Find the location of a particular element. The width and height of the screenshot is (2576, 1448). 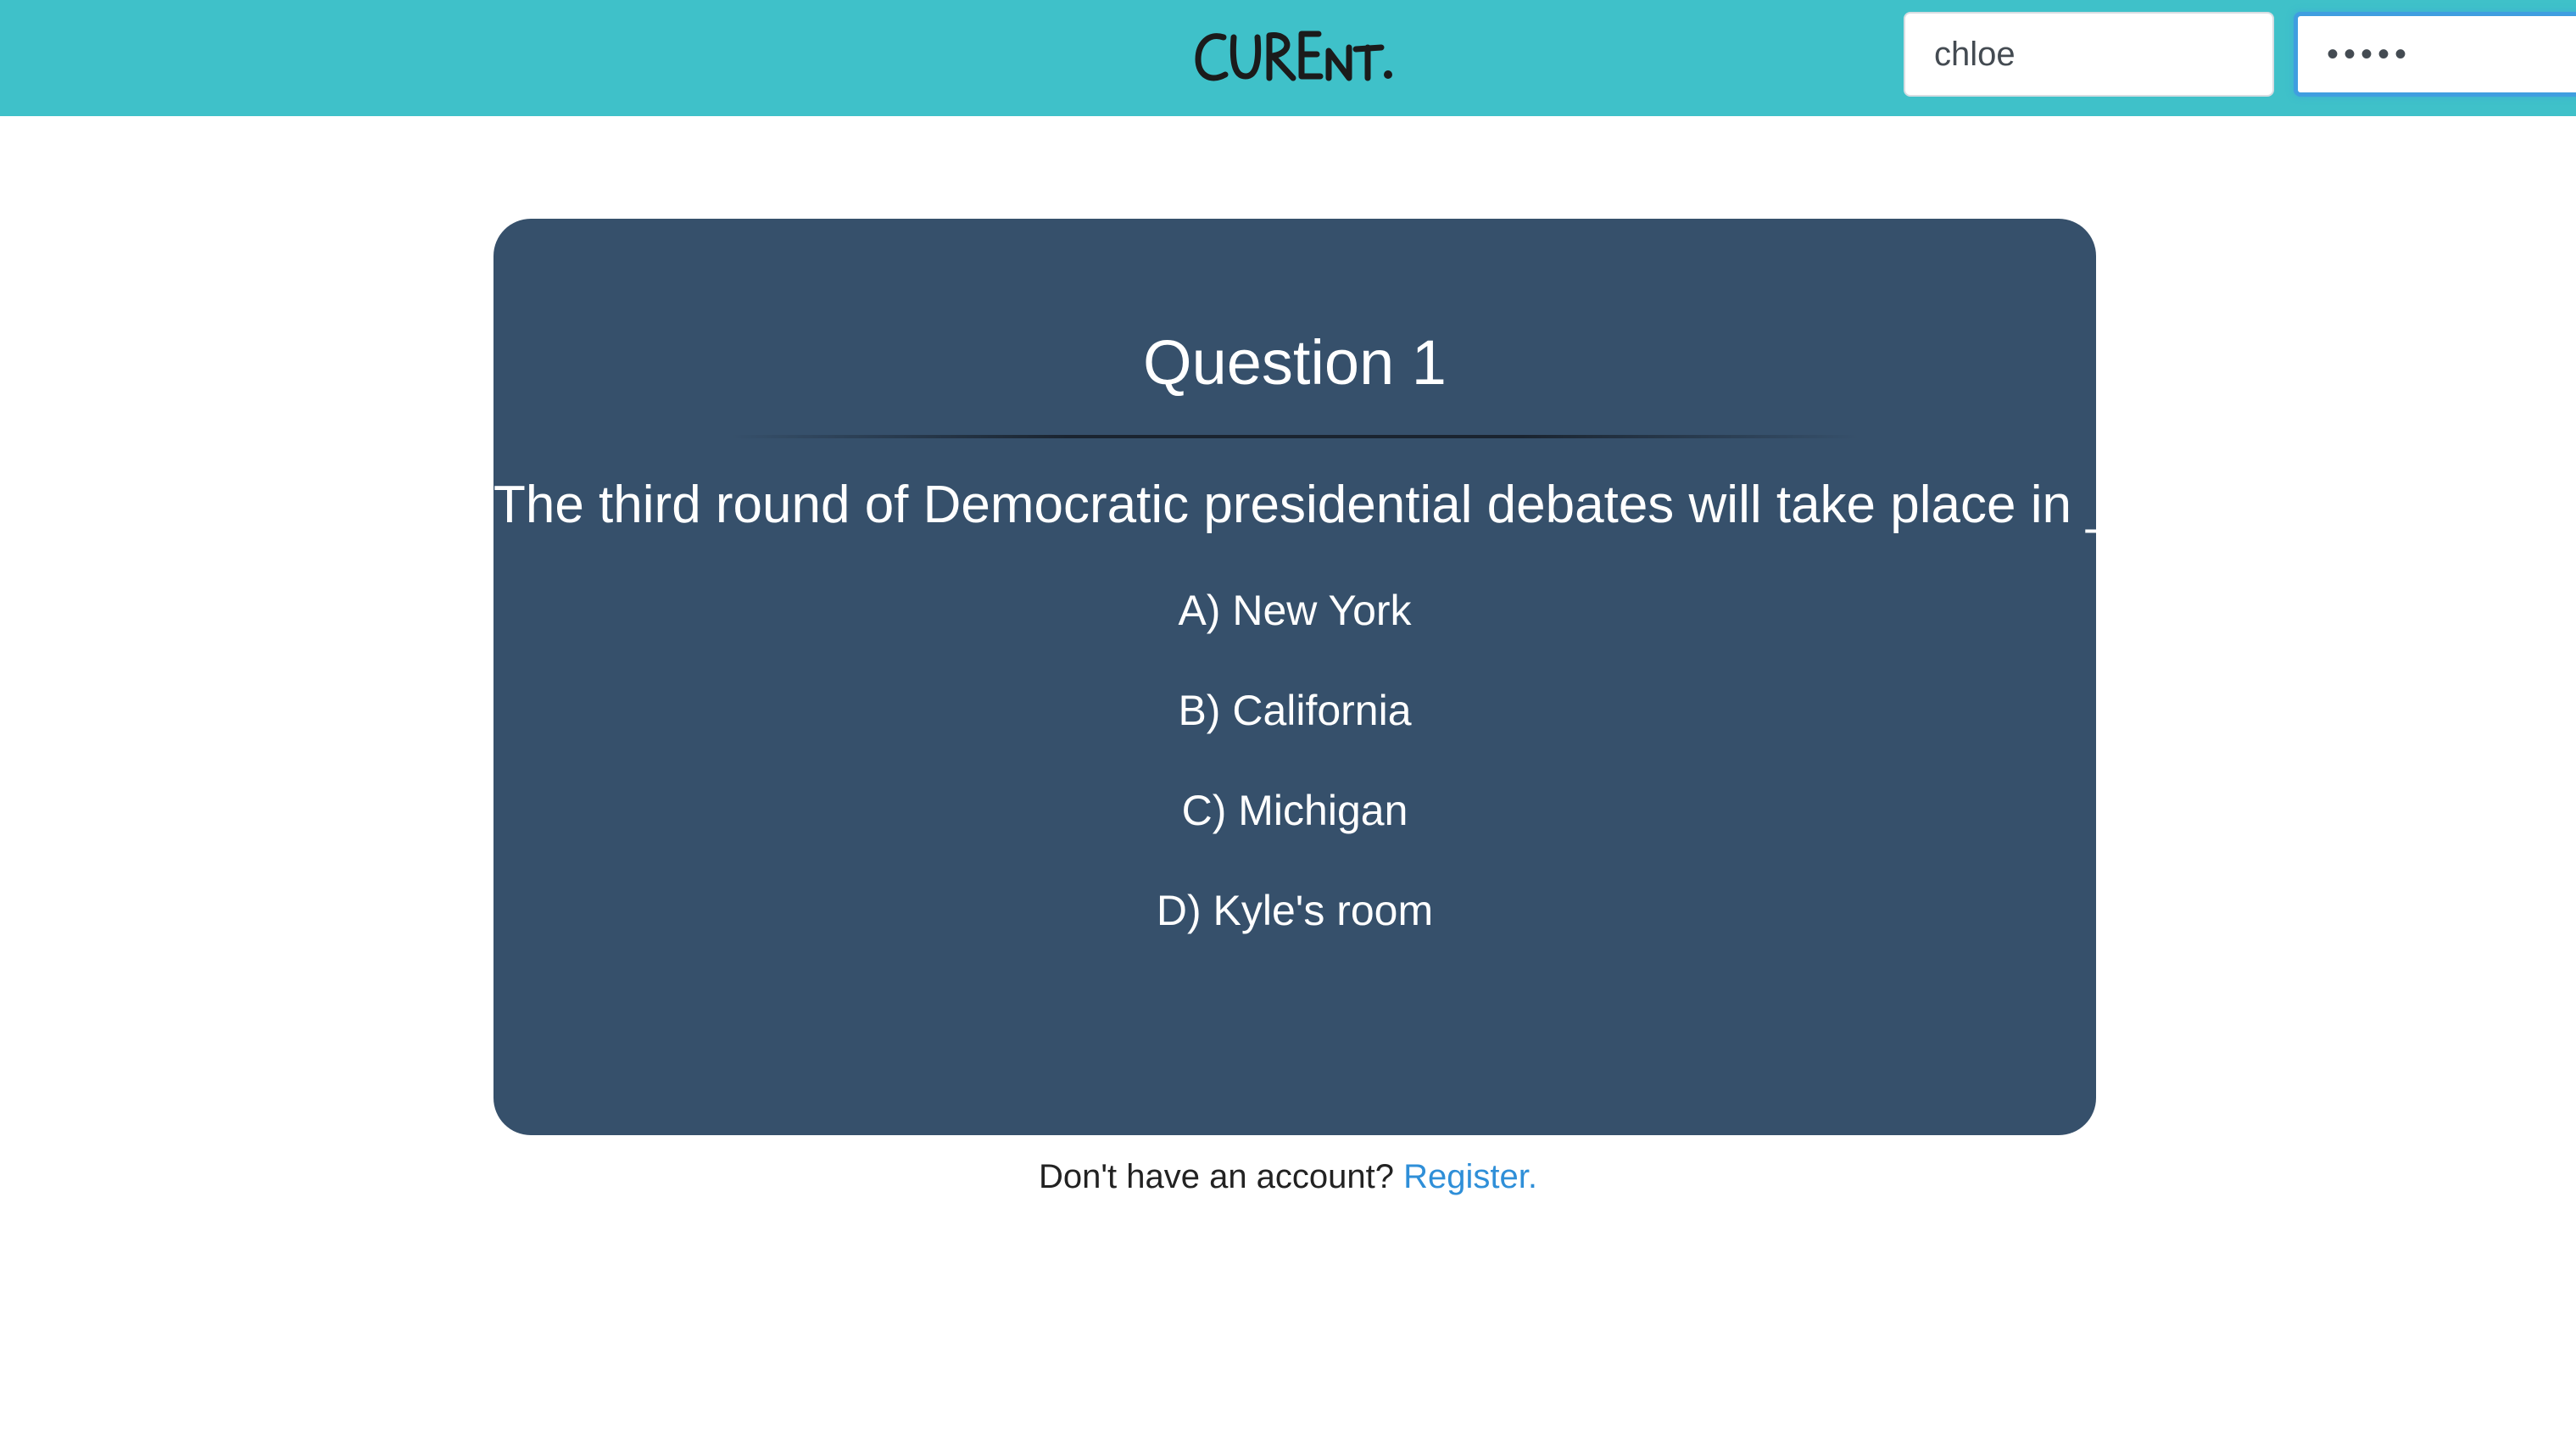

curent-logo is located at coordinates (1293, 57).